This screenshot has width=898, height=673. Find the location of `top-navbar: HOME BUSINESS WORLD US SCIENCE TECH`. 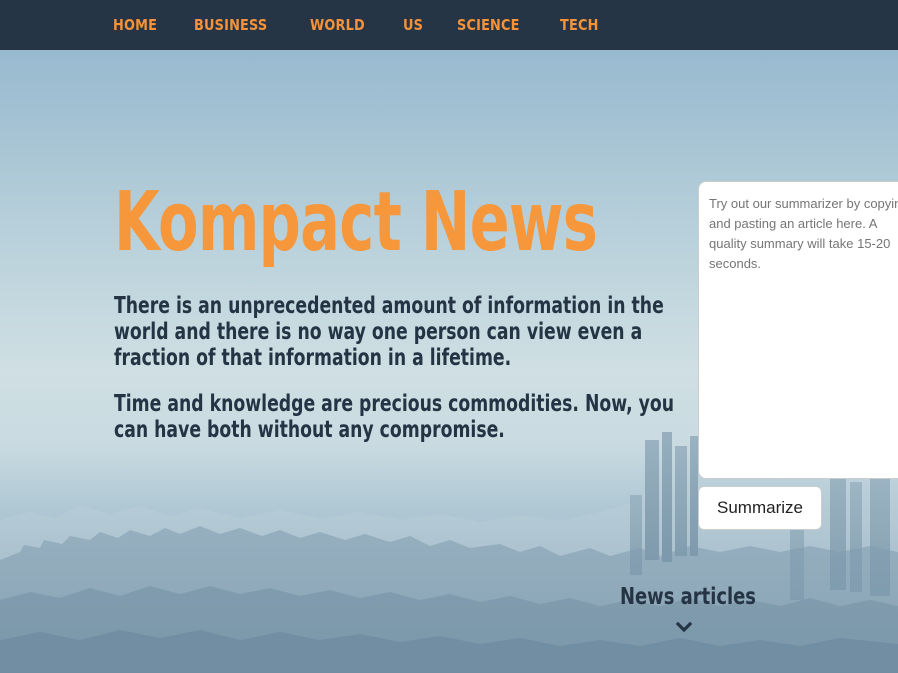

top-navbar: HOME BUSINESS WORLD US SCIENCE TECH is located at coordinates (449, 25).